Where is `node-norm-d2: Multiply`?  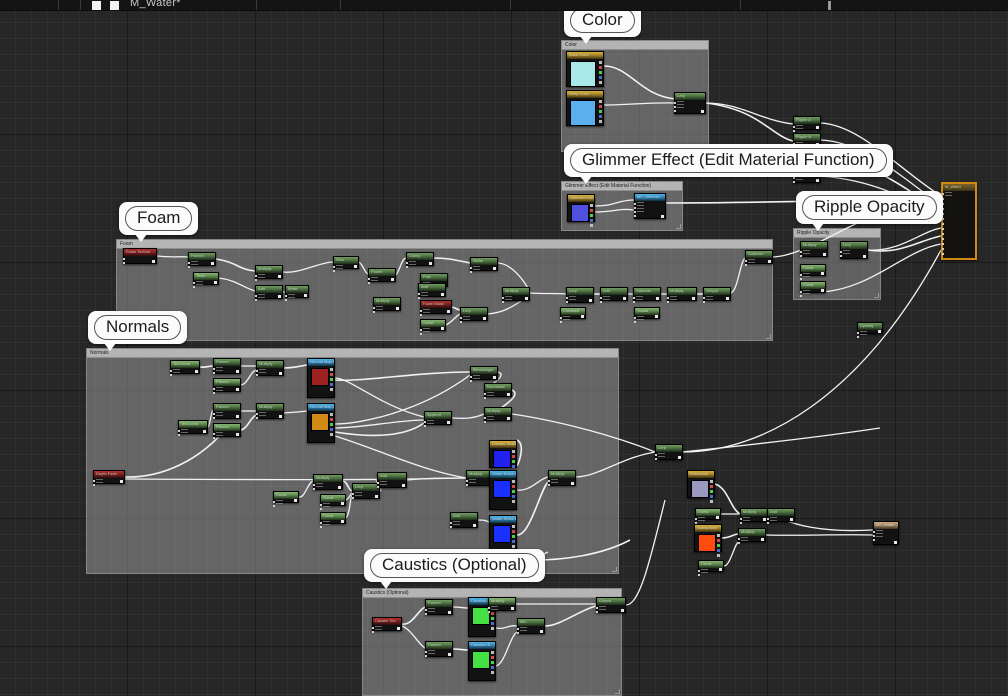
node-norm-d2: Multiply is located at coordinates (328, 482).